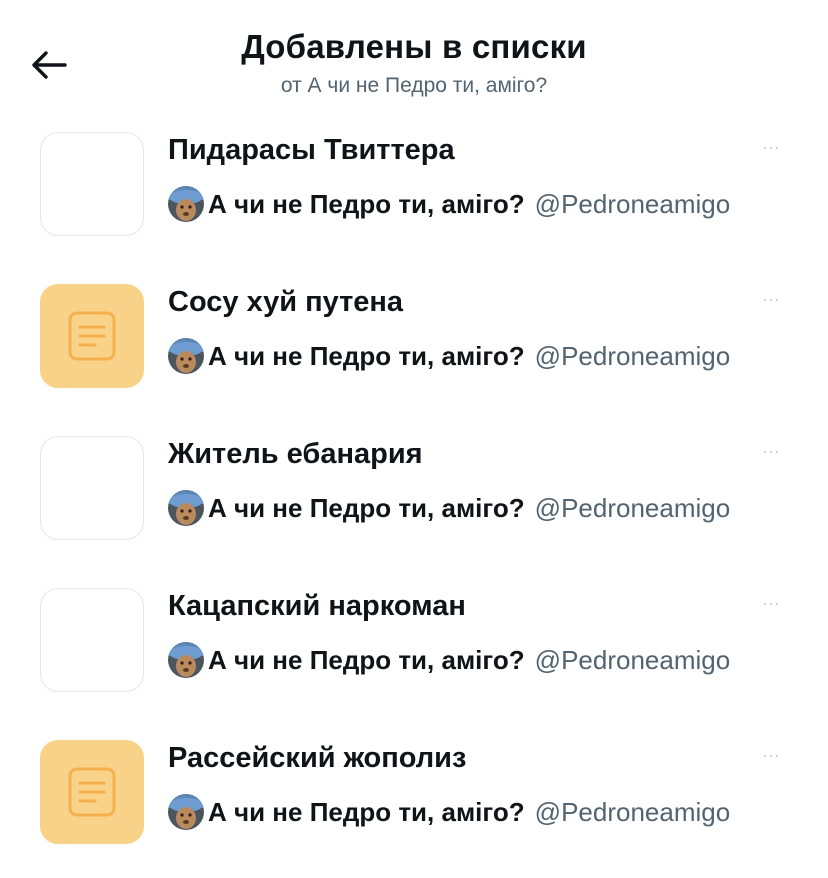 This screenshot has width=828, height=878. I want to click on page-title: Добавлены в списки, so click(414, 46).